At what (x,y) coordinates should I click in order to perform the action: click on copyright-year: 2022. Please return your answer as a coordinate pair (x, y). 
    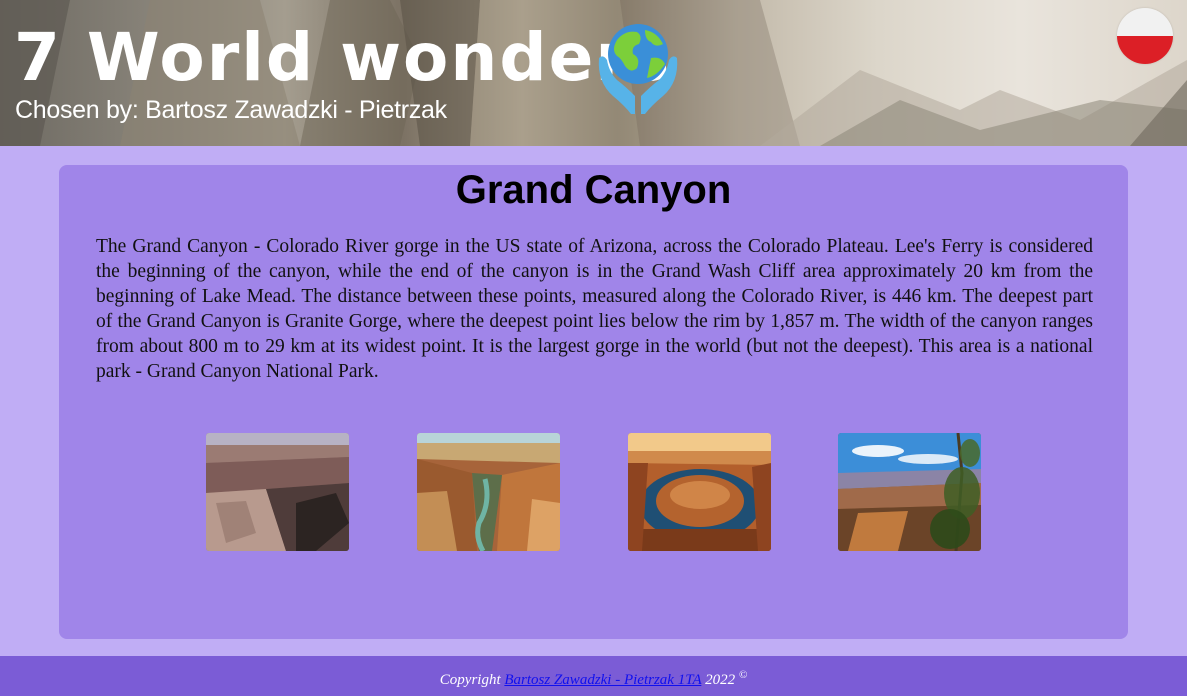
    Looking at the image, I should click on (720, 680).